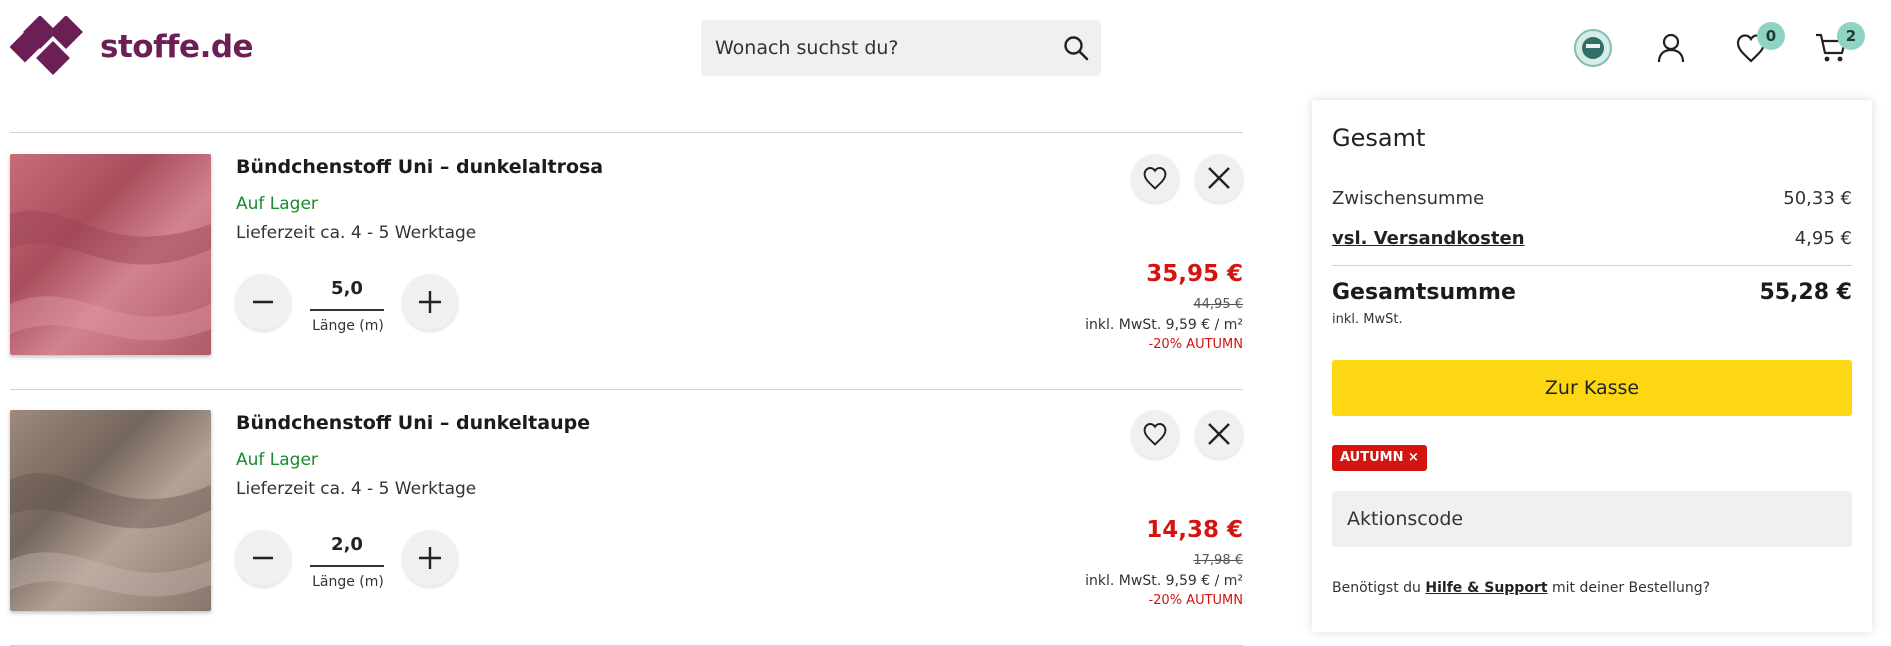 This screenshot has width=1891, height=646. Describe the element at coordinates (1194, 530) in the screenshot. I see `item-price: 14,38 €` at that location.